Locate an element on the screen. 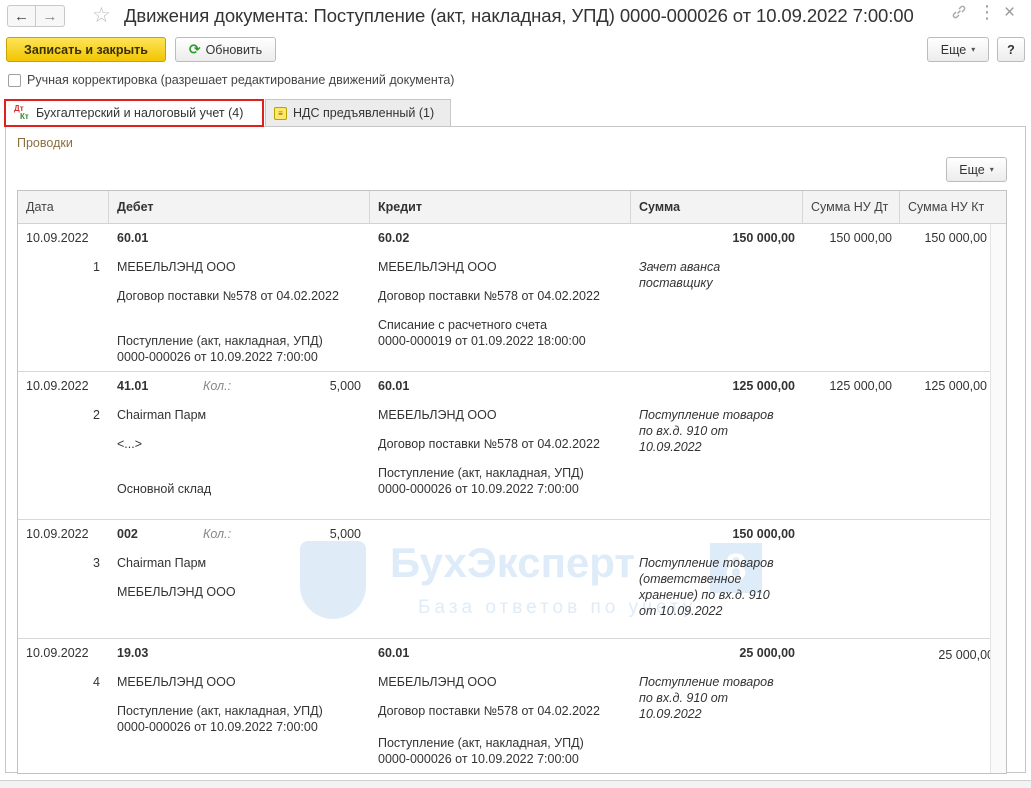 Image resolution: width=1031 pixels, height=788 pixels. help-button: ? is located at coordinates (1011, 49).